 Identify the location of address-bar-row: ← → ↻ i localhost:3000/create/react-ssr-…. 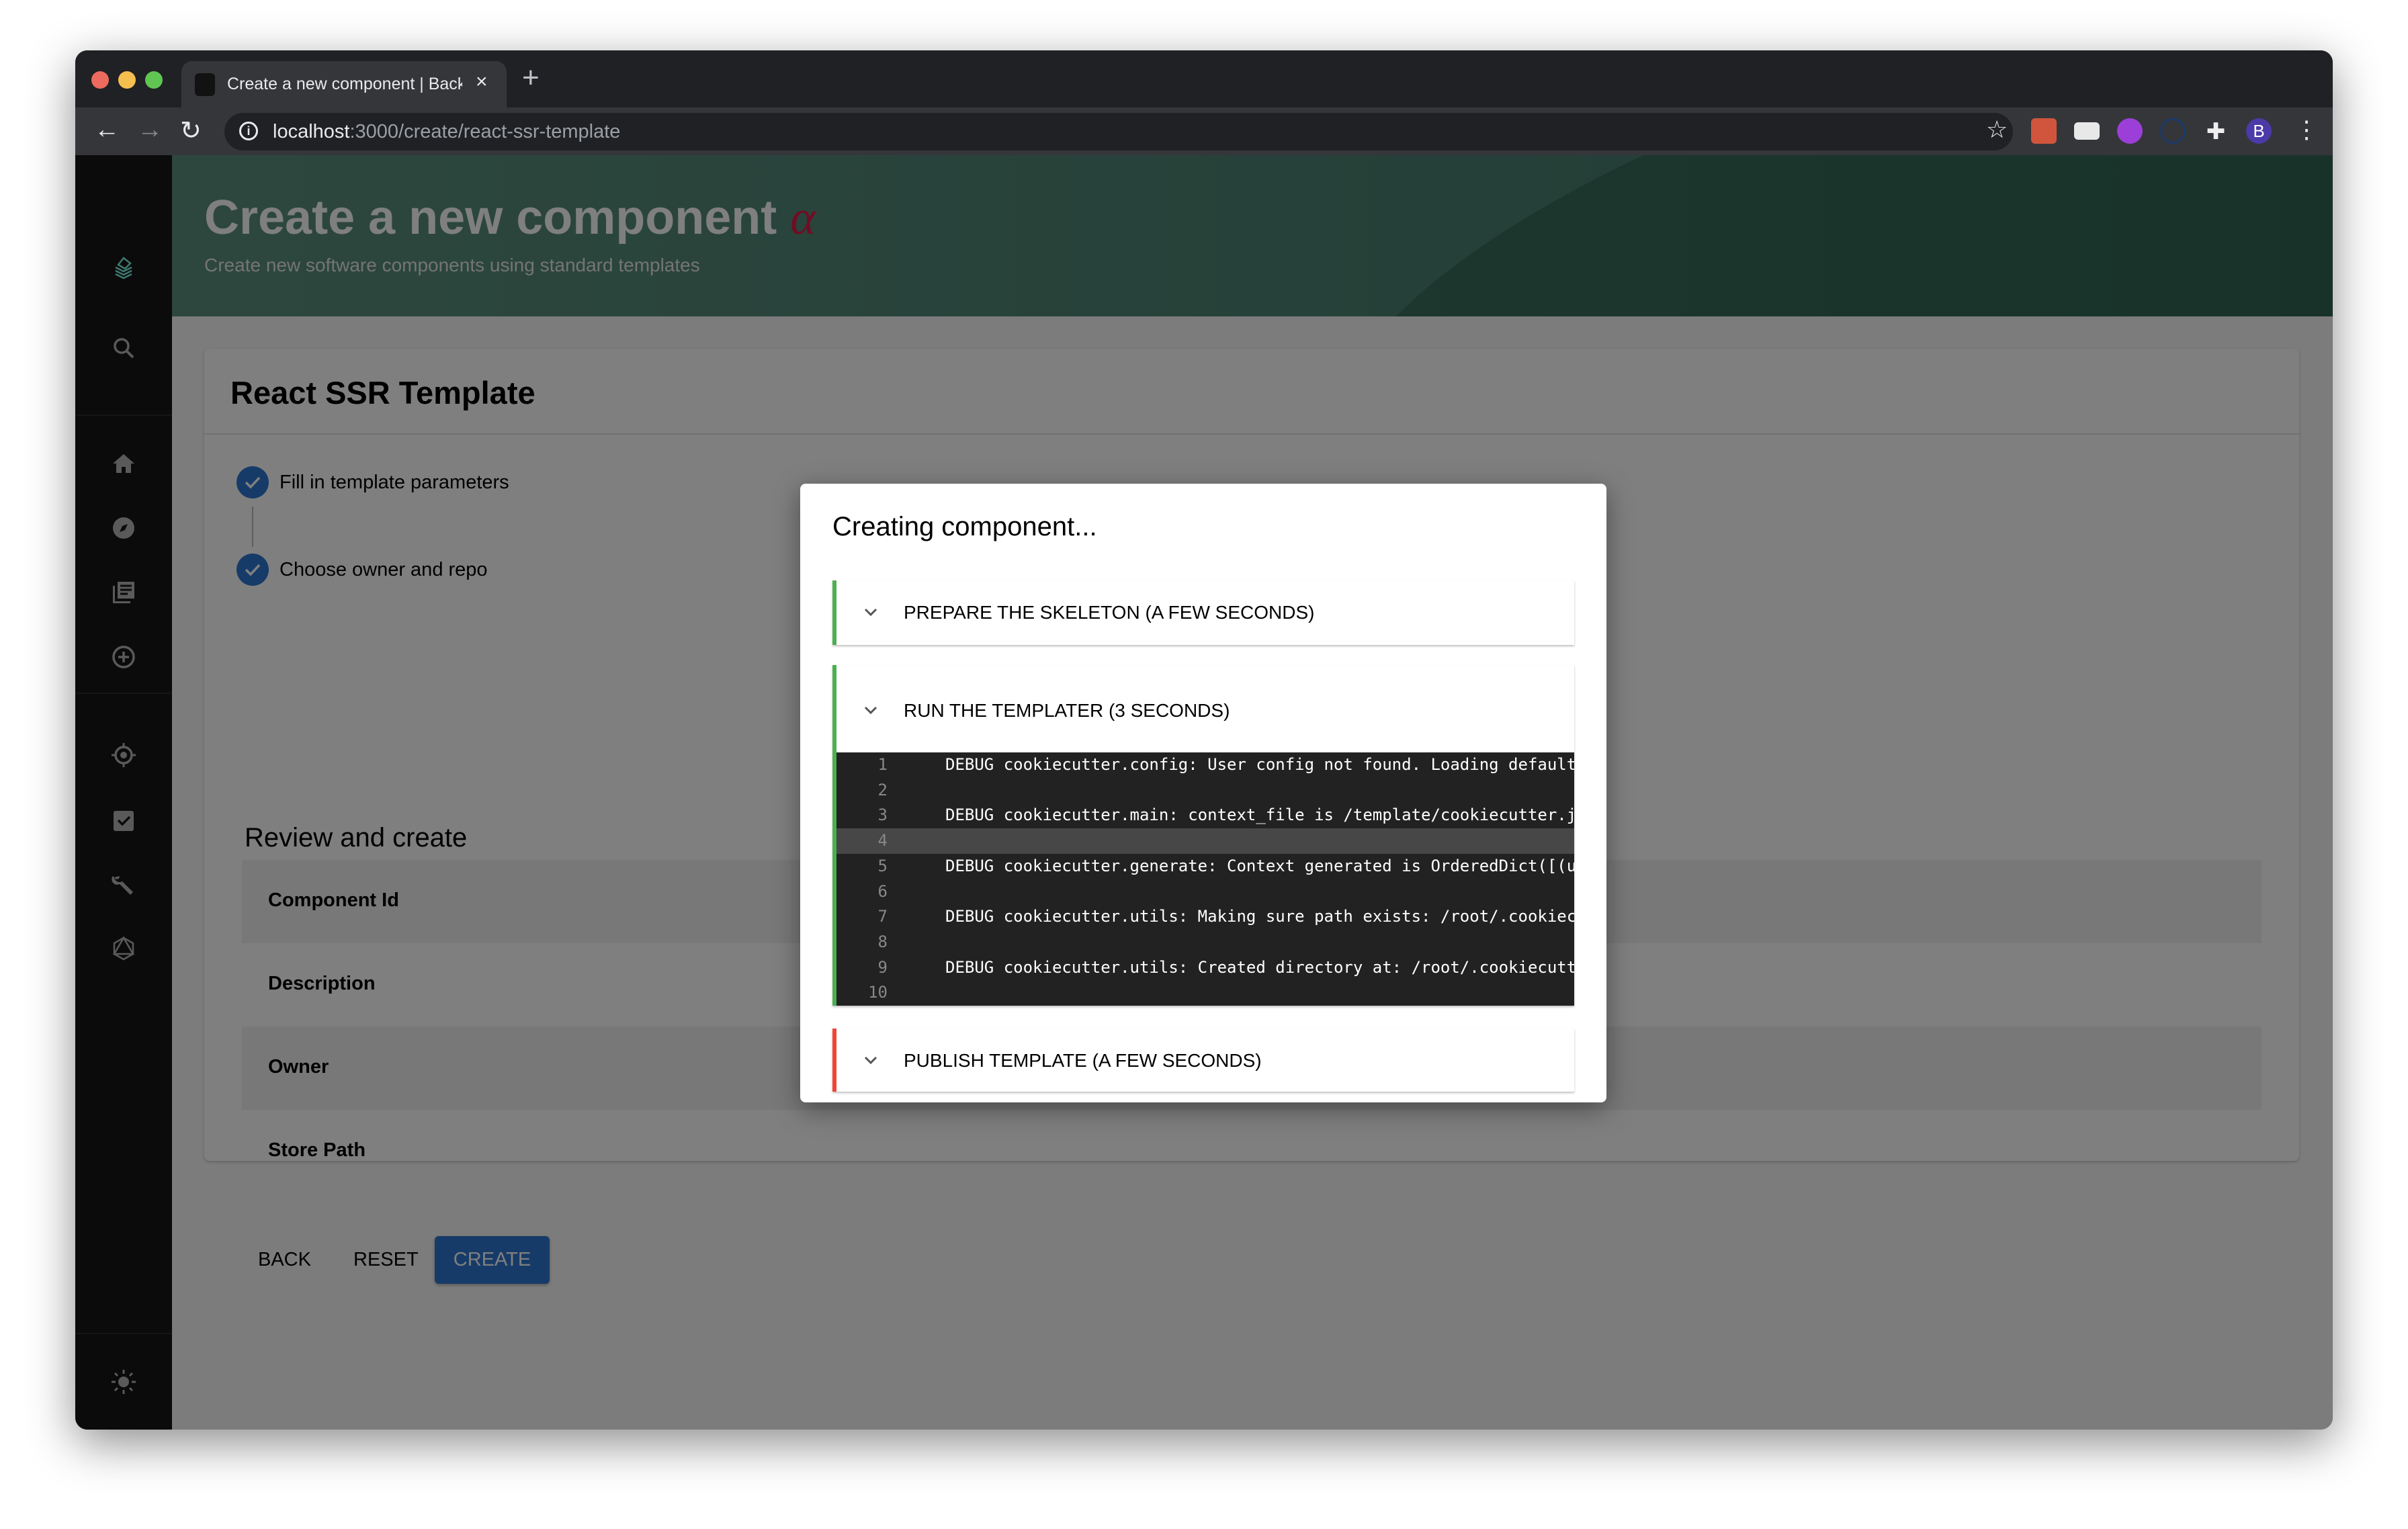
(1204, 131).